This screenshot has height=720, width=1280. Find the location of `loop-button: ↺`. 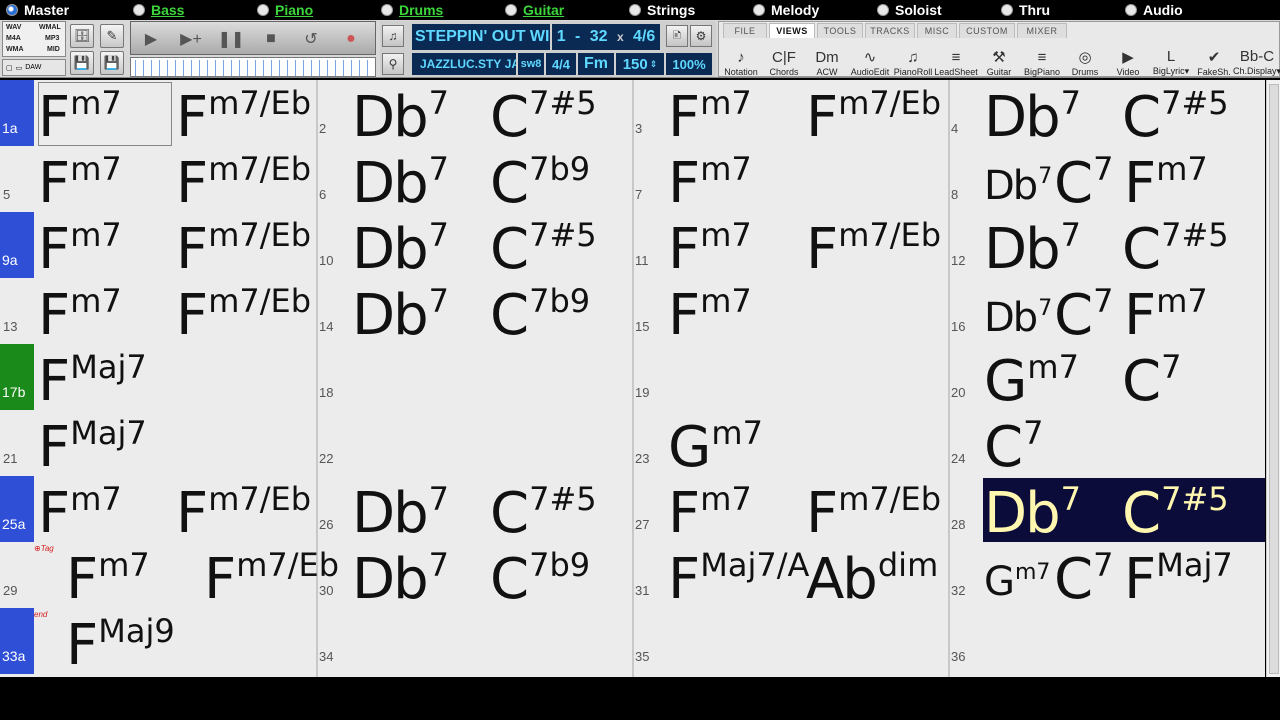

loop-button: ↺ is located at coordinates (311, 39).